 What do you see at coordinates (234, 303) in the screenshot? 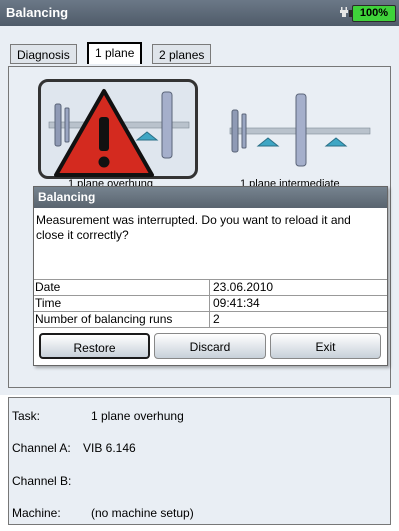
I see `info-value: 09:41:34` at bounding box center [234, 303].